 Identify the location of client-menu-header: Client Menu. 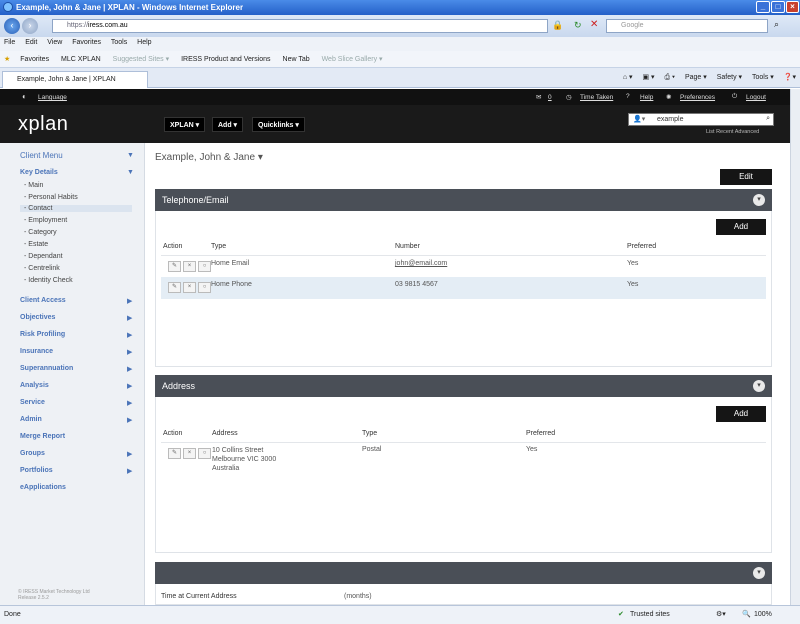
(41, 155).